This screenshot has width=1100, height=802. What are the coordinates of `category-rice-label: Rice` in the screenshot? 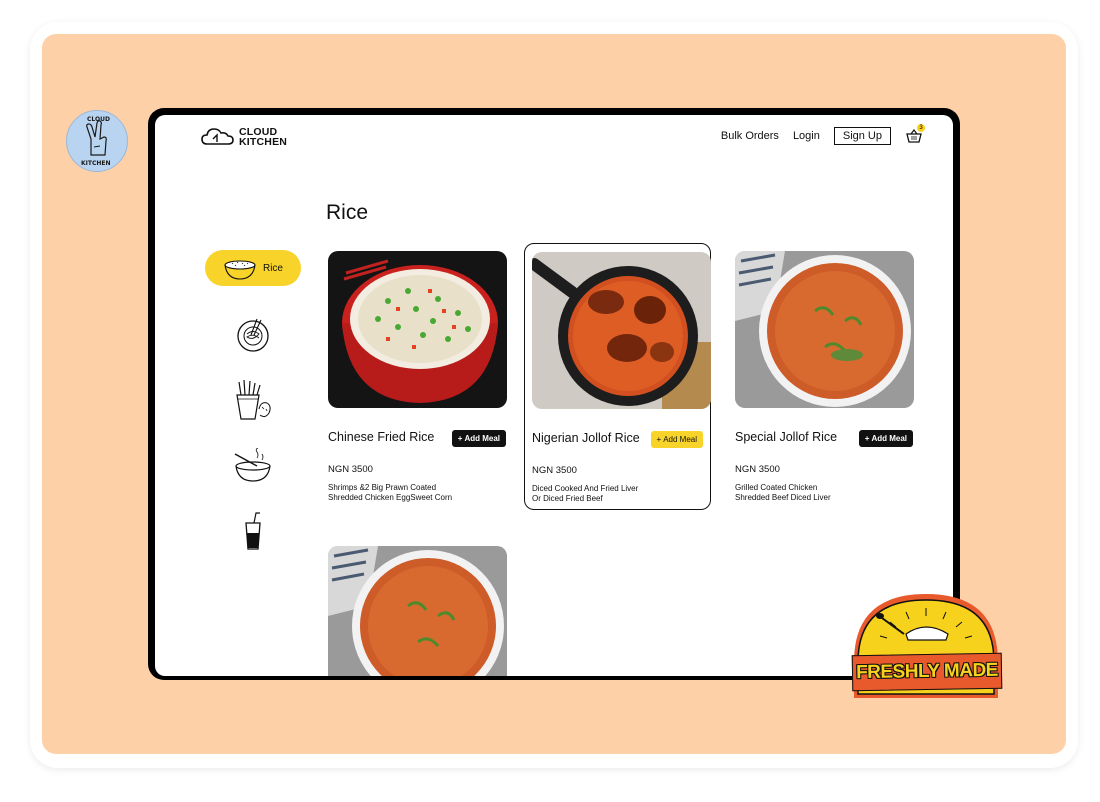 It's located at (272, 268).